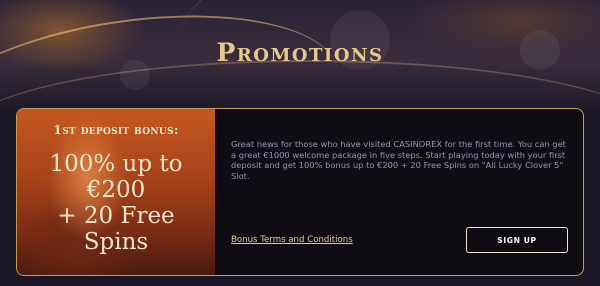  I want to click on bonus-kicker: 1st deposit bonus:, so click(116, 129).